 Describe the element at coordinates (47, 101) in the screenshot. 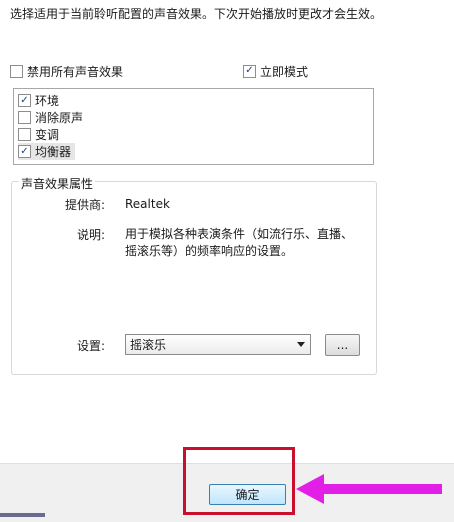

I see `effect-label: 环境` at that location.